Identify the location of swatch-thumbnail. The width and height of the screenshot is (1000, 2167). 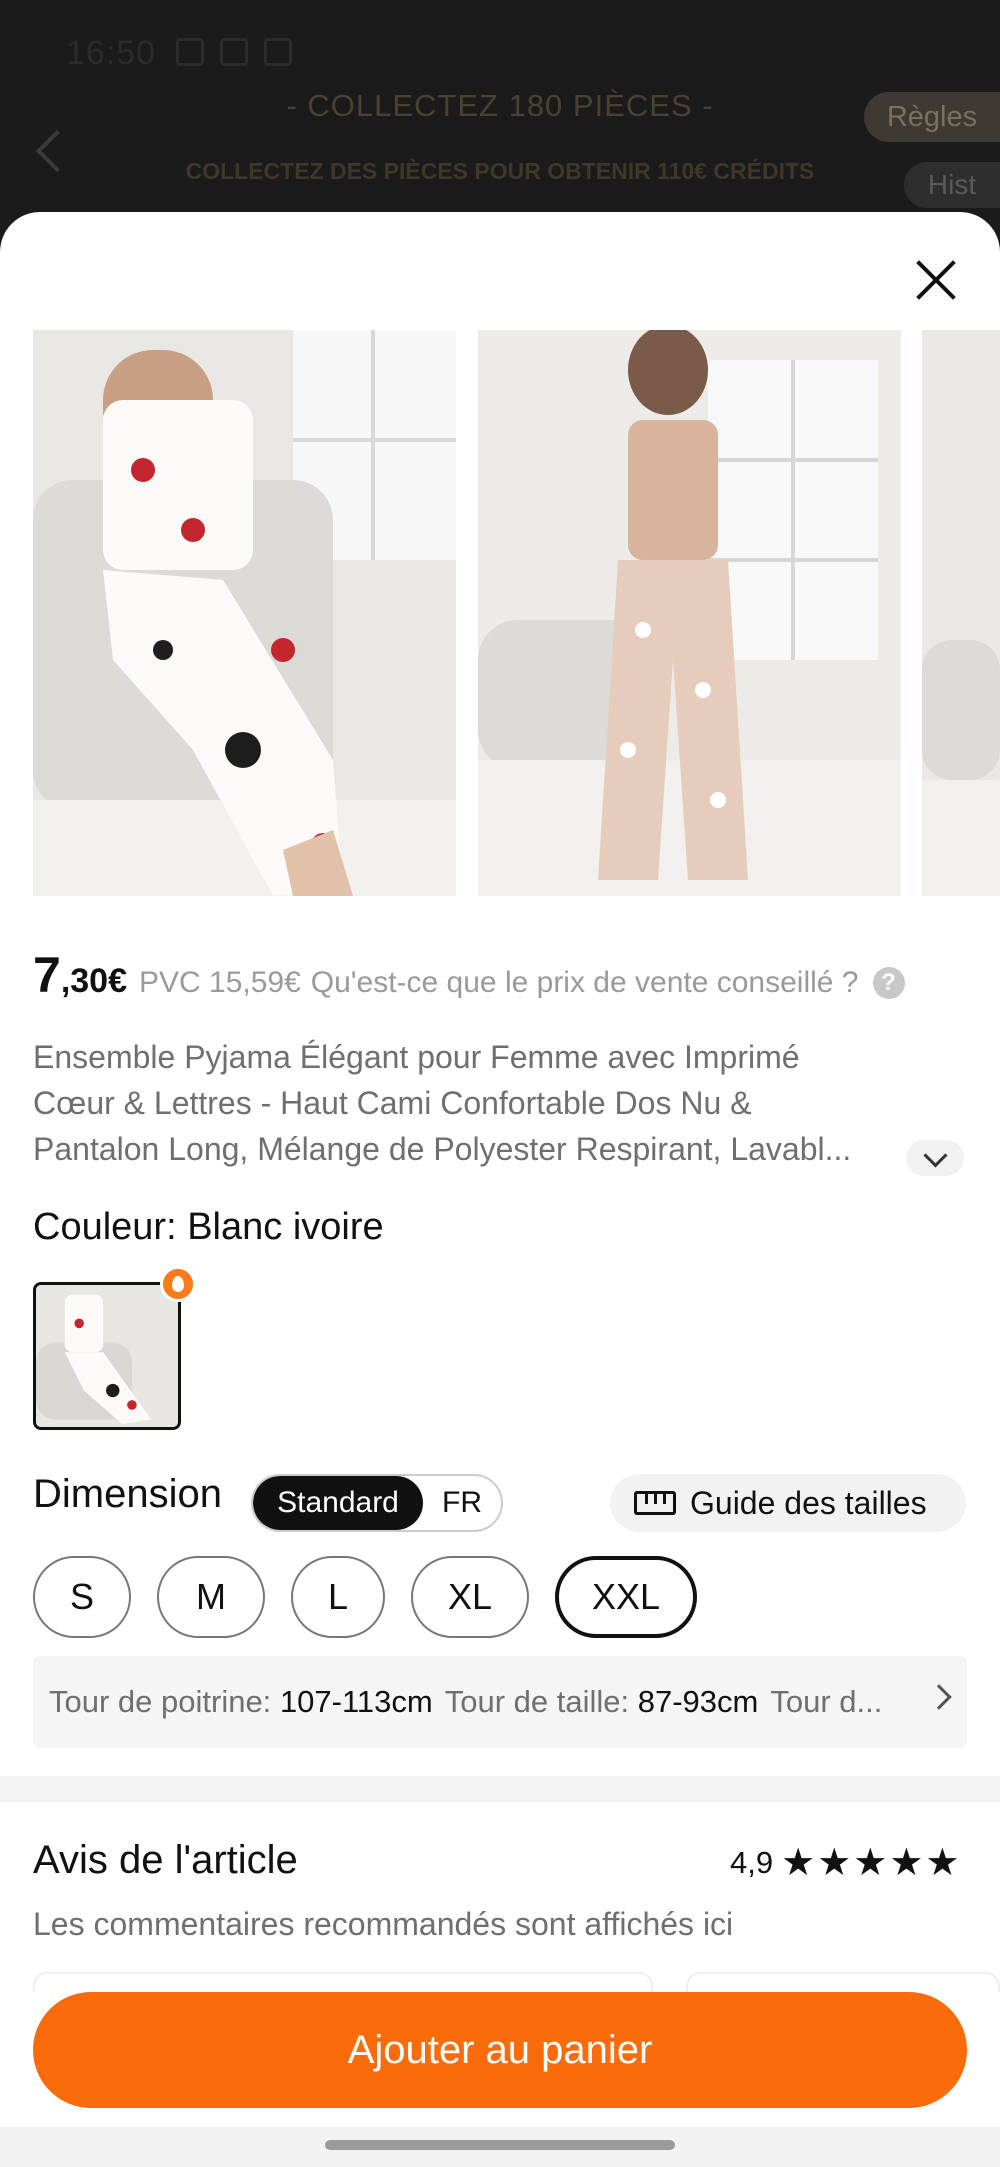
(107, 1356).